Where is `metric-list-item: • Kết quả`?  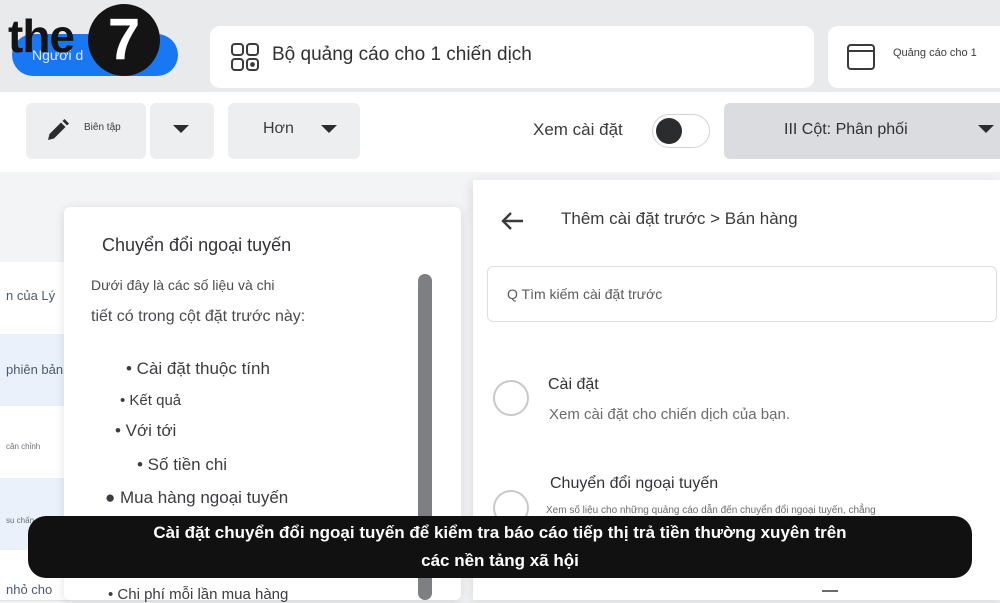 metric-list-item: • Kết quả is located at coordinates (151, 400).